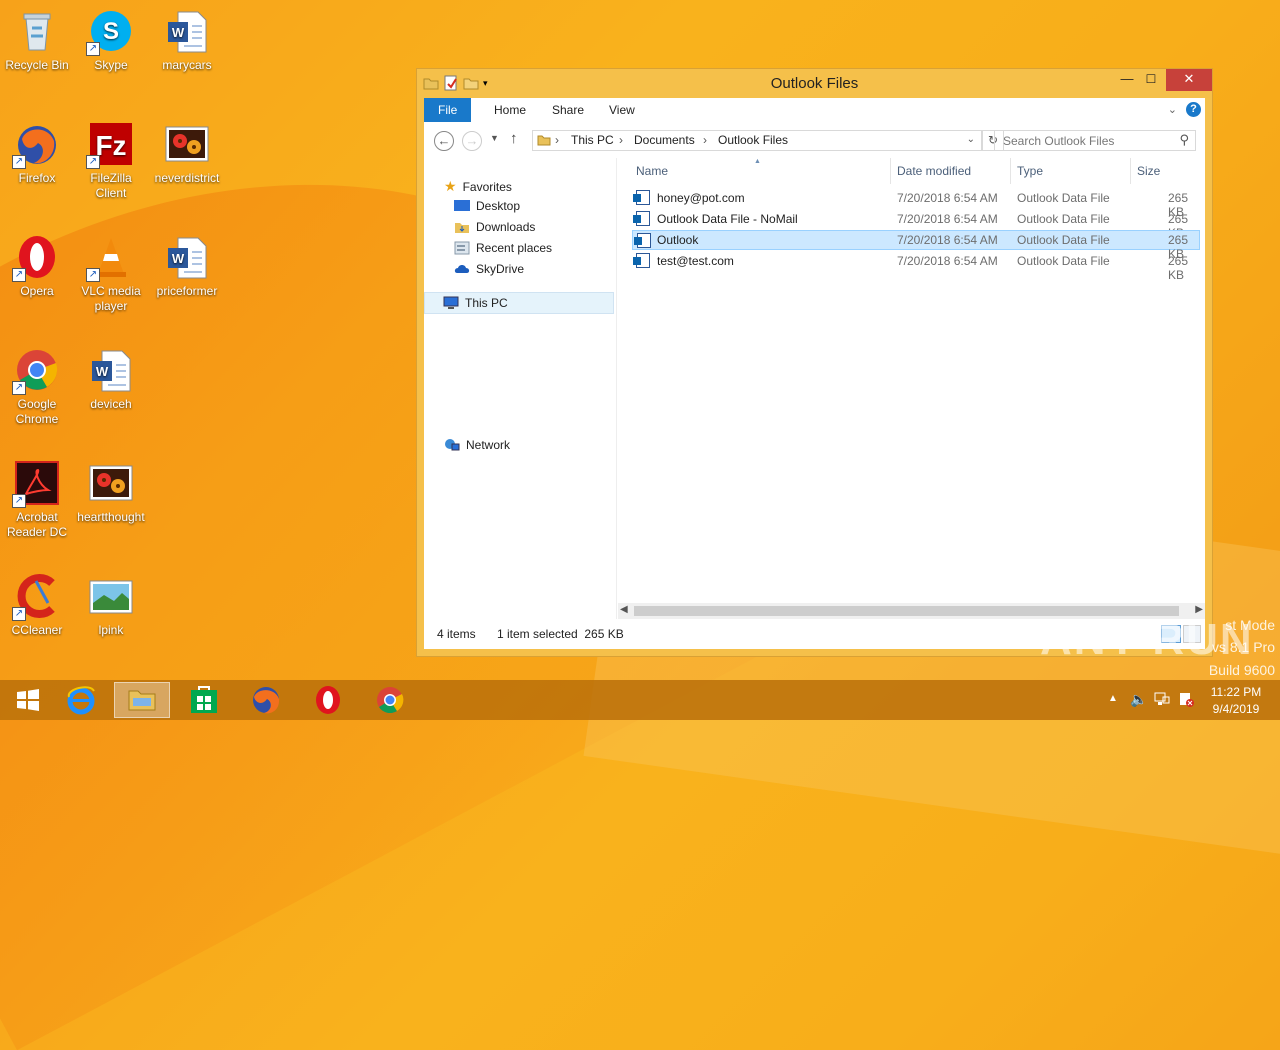 The image size is (1280, 1050). I want to click on search-icon: ⚲, so click(1184, 140).